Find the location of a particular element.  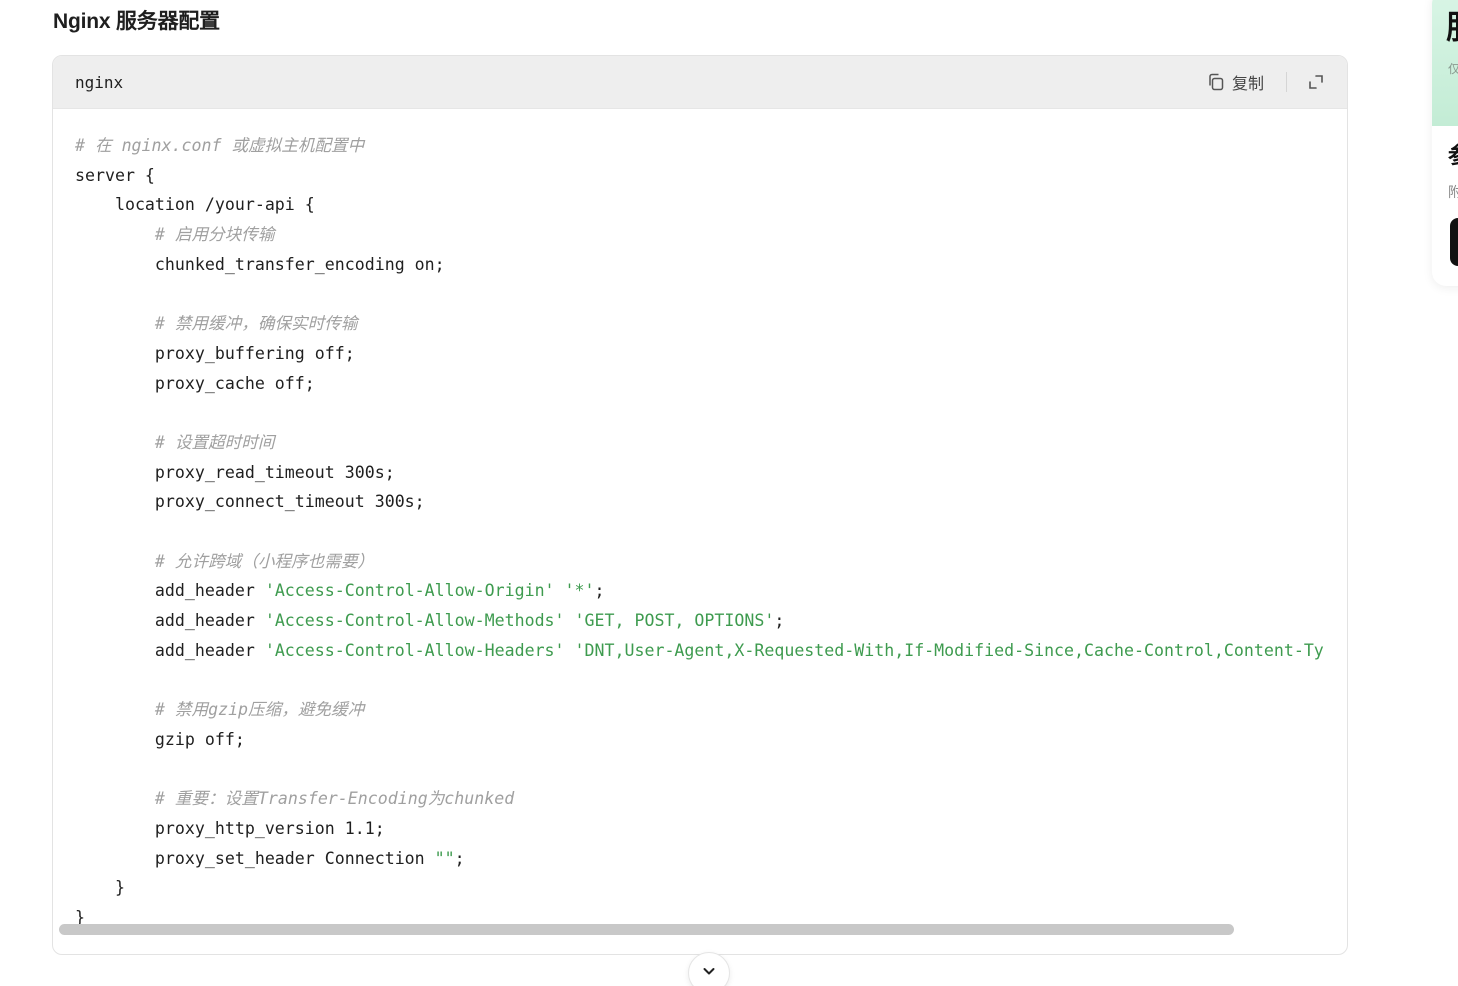

code-line: proxy_read_timeout 300s; is located at coordinates (699, 473).